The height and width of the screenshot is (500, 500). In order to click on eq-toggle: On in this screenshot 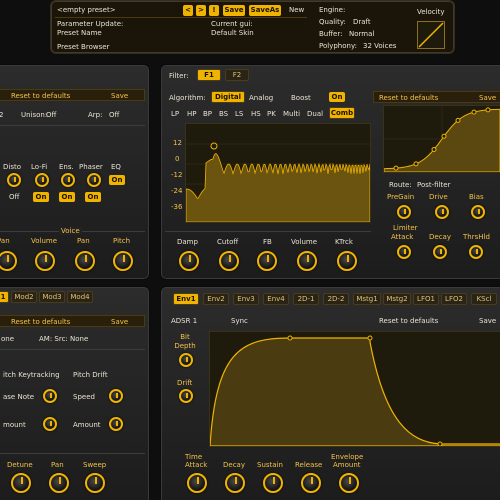, I will do `click(117, 180)`.